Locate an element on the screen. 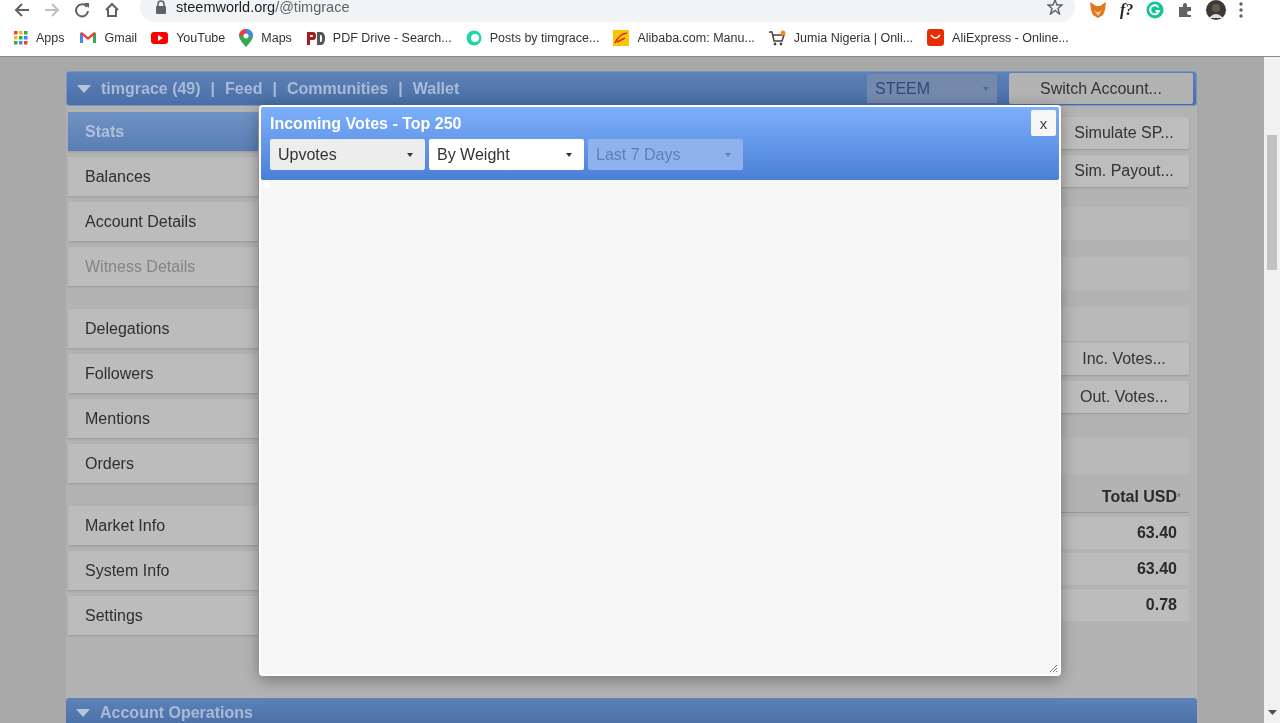 The image size is (1280, 723). reload-icon is located at coordinates (82, 9).